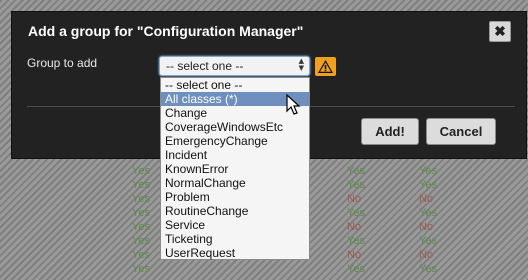  What do you see at coordinates (235, 127) in the screenshot?
I see `dropdown-option: CoverageWindowsEtc` at bounding box center [235, 127].